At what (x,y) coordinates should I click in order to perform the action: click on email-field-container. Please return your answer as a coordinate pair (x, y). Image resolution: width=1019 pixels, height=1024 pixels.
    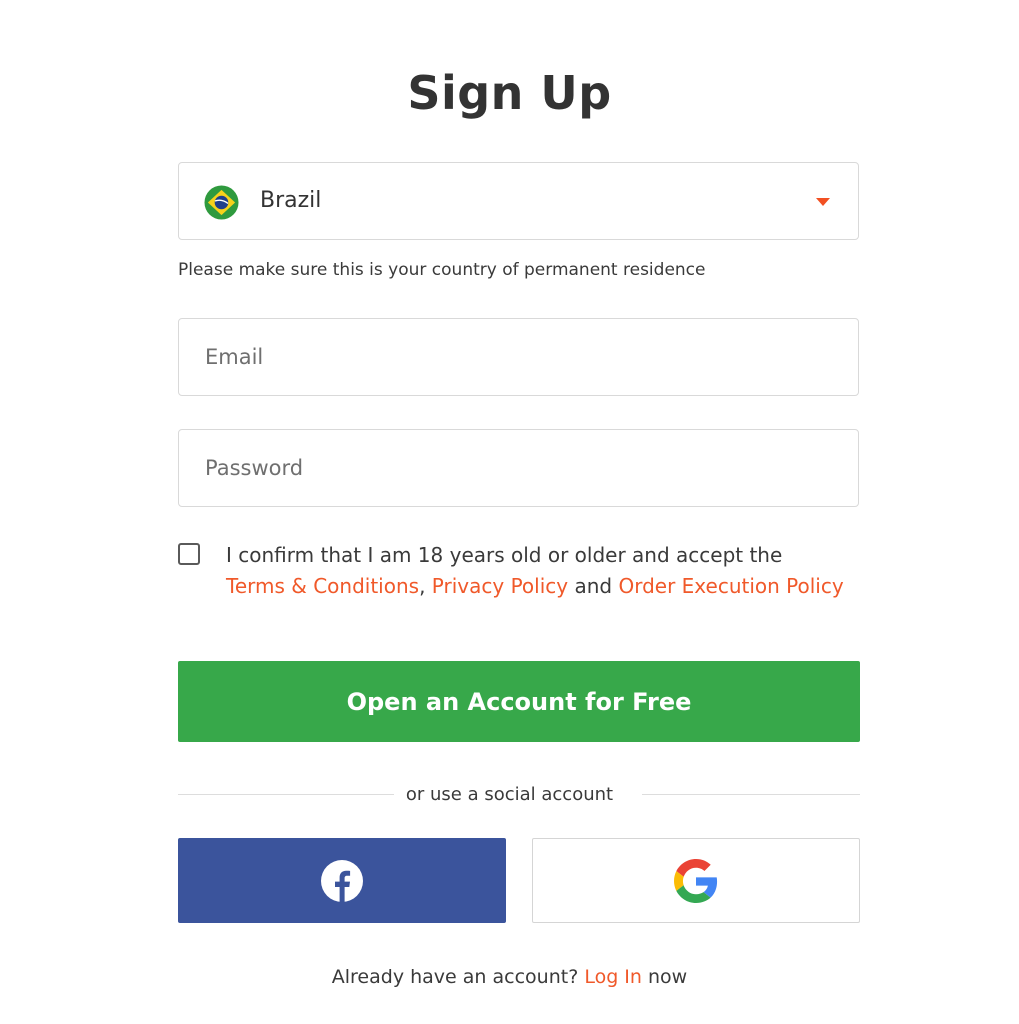
    Looking at the image, I should click on (518, 357).